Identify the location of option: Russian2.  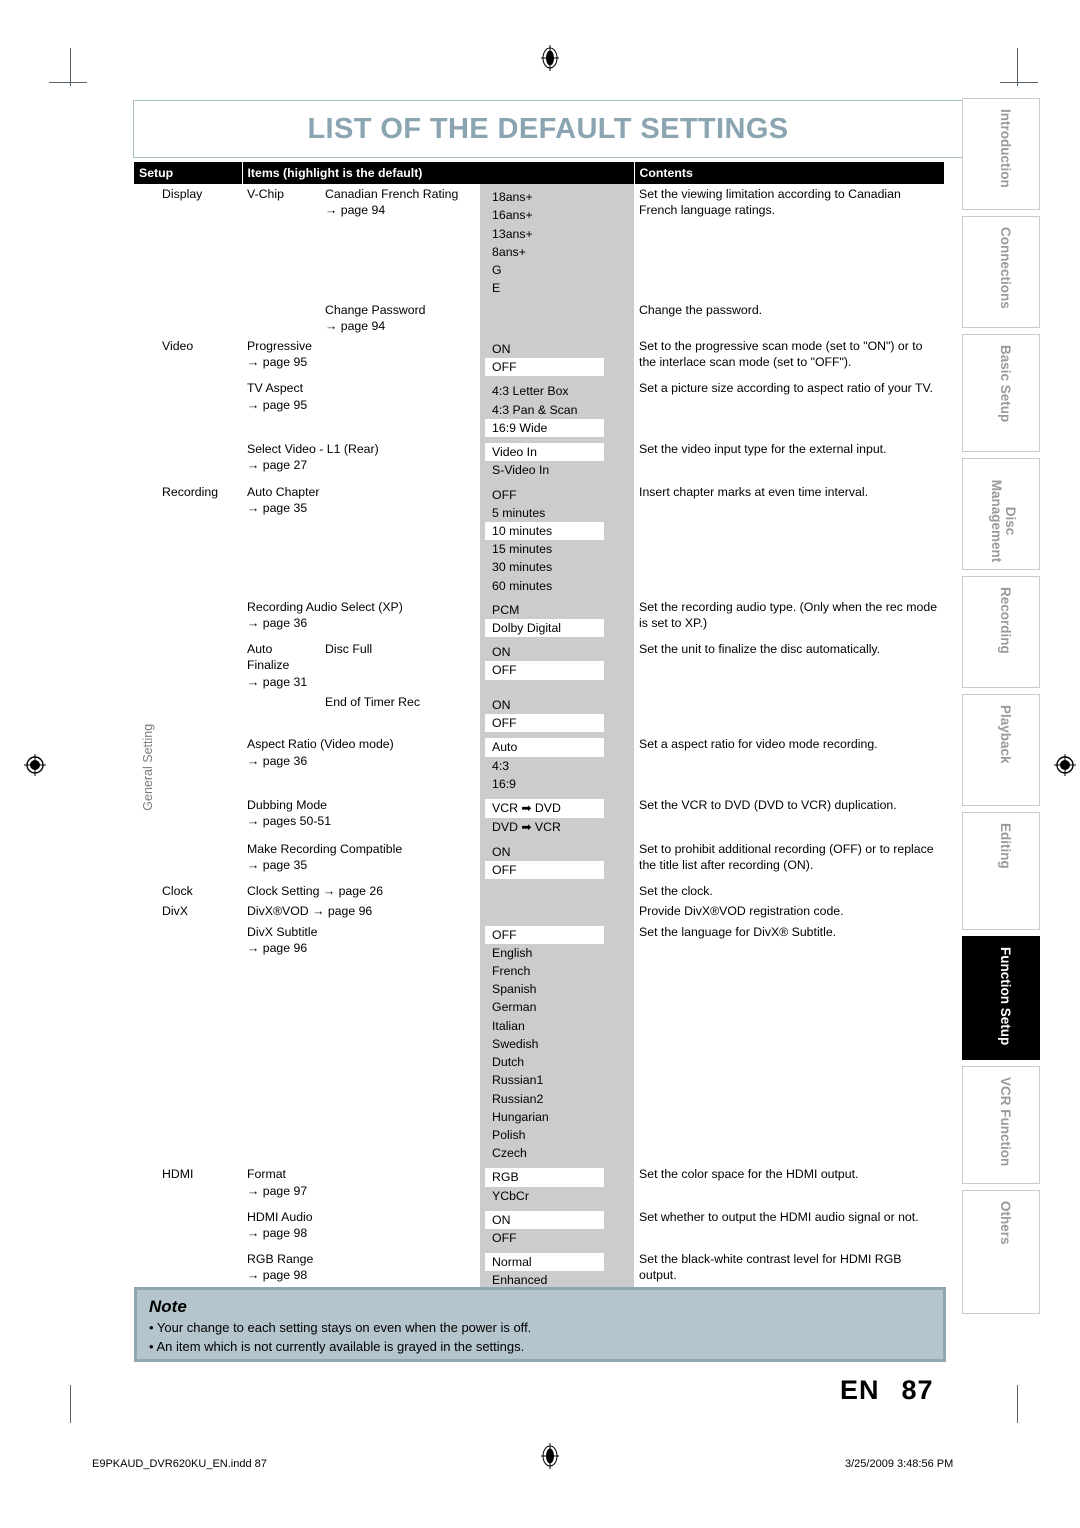
(518, 1098).